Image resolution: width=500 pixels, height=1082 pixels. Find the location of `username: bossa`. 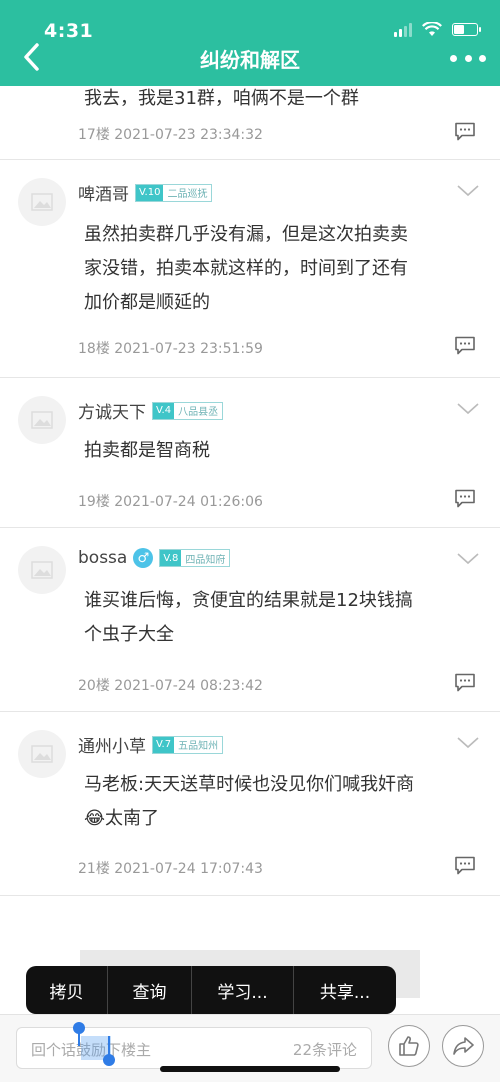

username: bossa is located at coordinates (102, 558).